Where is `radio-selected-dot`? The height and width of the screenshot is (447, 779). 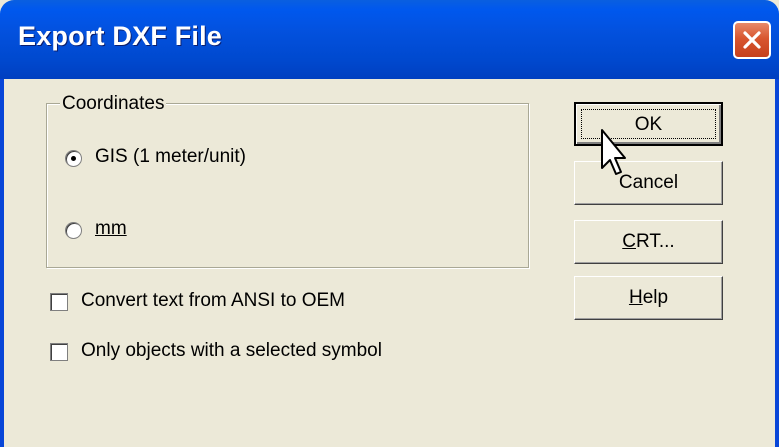 radio-selected-dot is located at coordinates (73, 158).